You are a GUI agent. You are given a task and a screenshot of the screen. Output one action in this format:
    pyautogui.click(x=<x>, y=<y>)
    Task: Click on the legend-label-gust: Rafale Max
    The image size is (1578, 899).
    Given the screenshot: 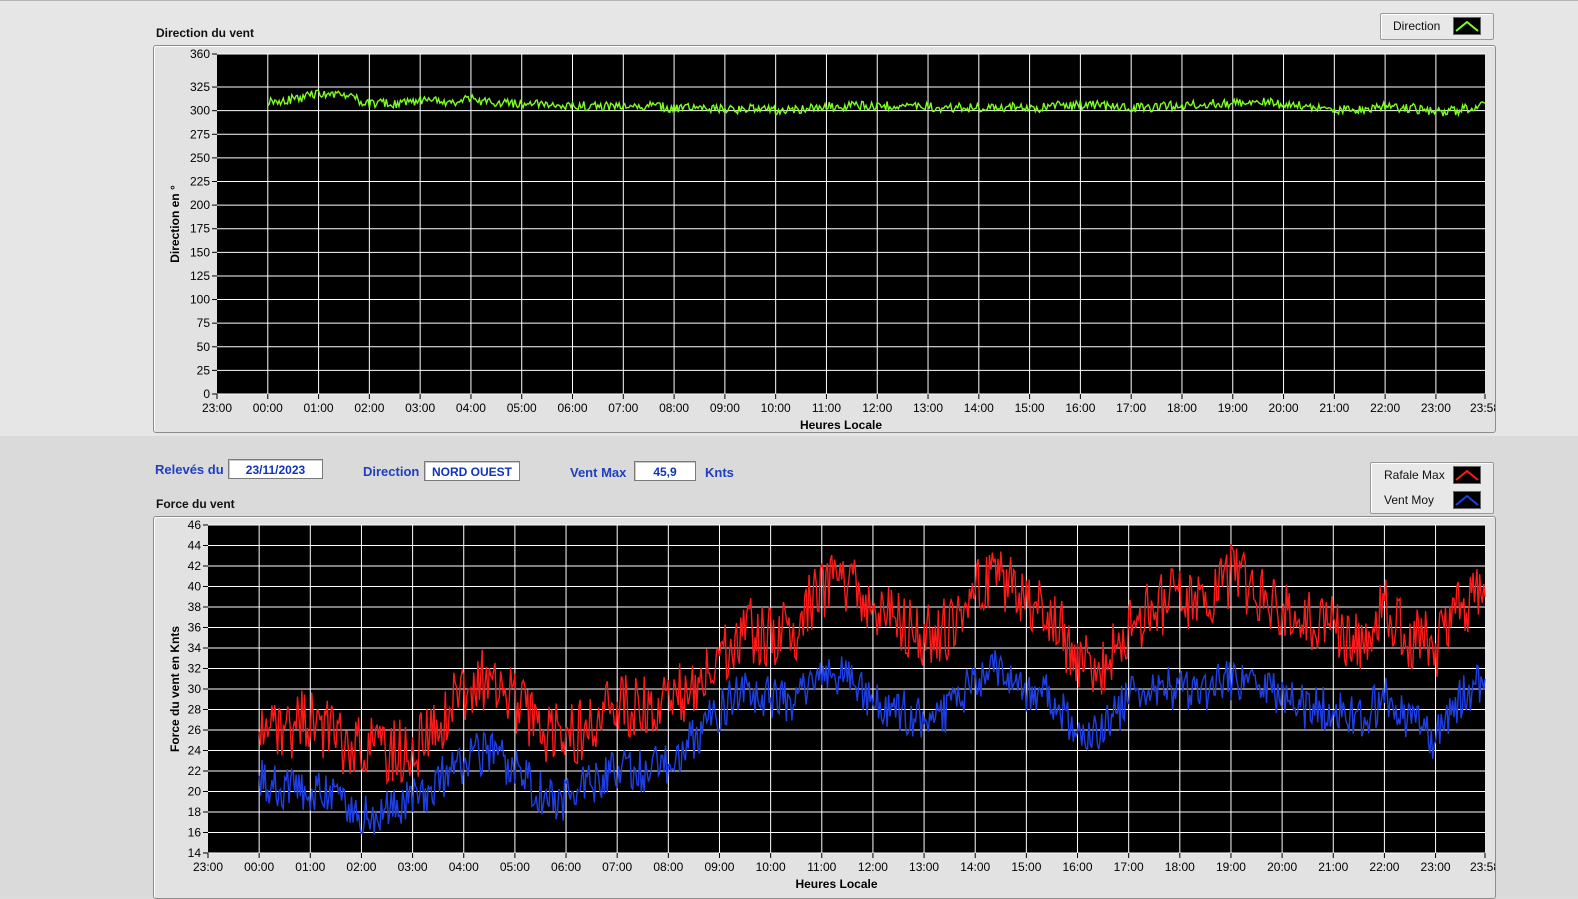 What is the action you would take?
    pyautogui.click(x=1414, y=475)
    